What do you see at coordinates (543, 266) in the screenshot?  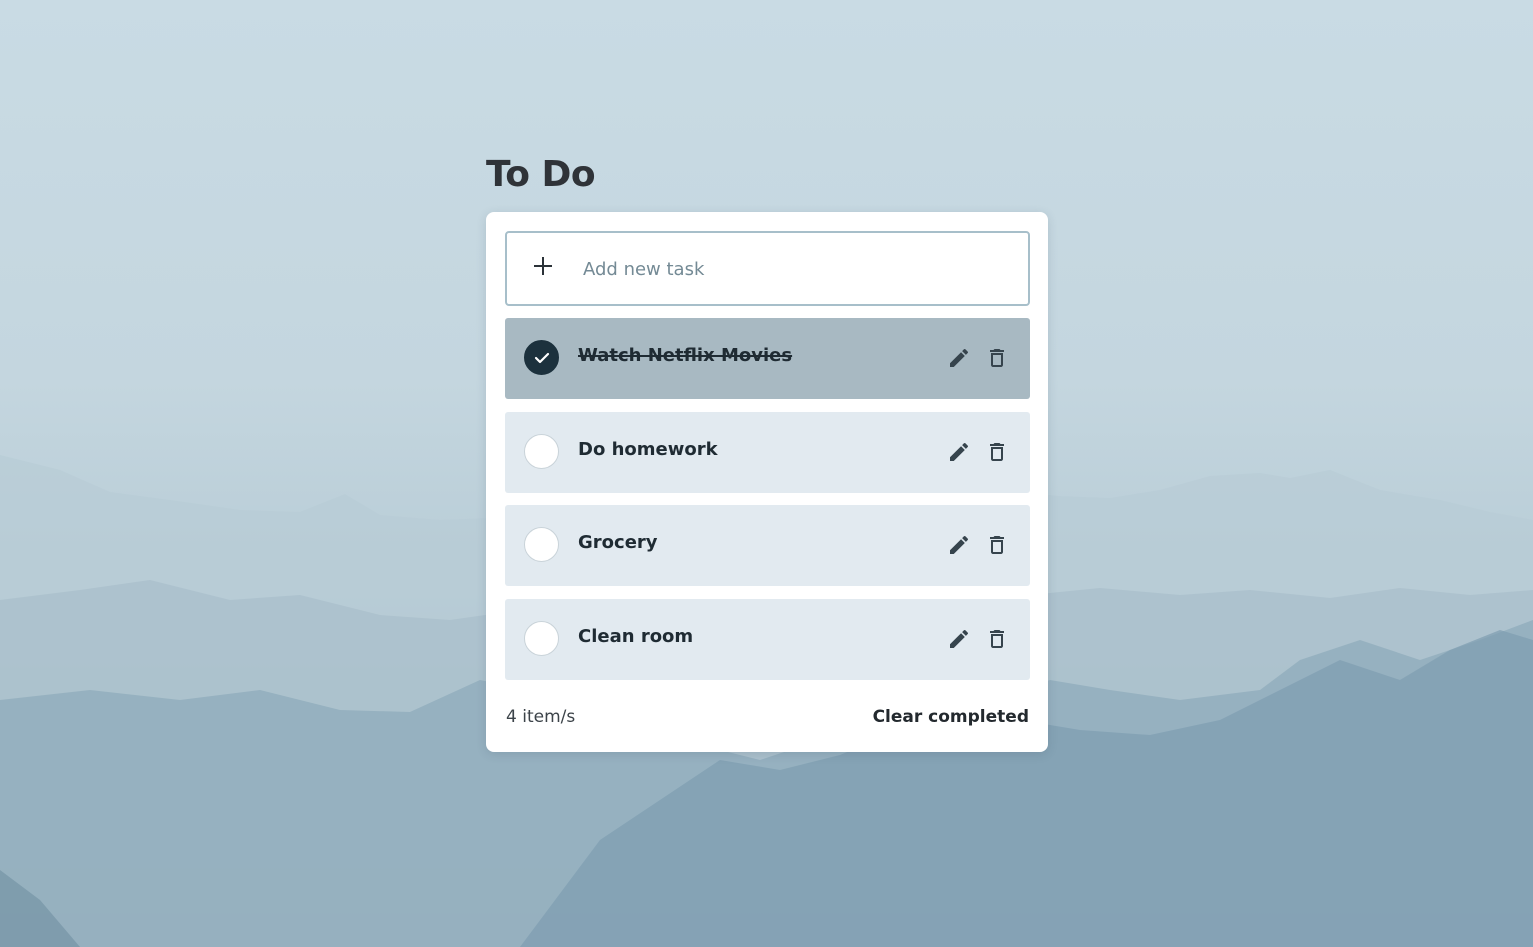 I see `plus-icon` at bounding box center [543, 266].